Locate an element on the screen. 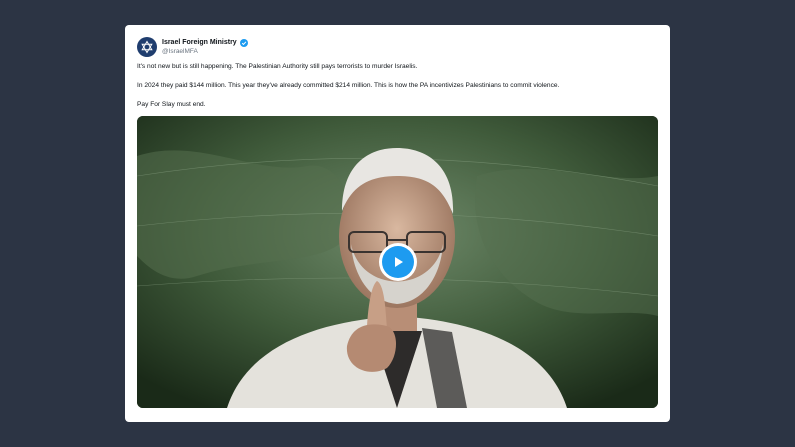 The image size is (795, 447). author-display-name: Israel Foreign Ministry is located at coordinates (199, 42).